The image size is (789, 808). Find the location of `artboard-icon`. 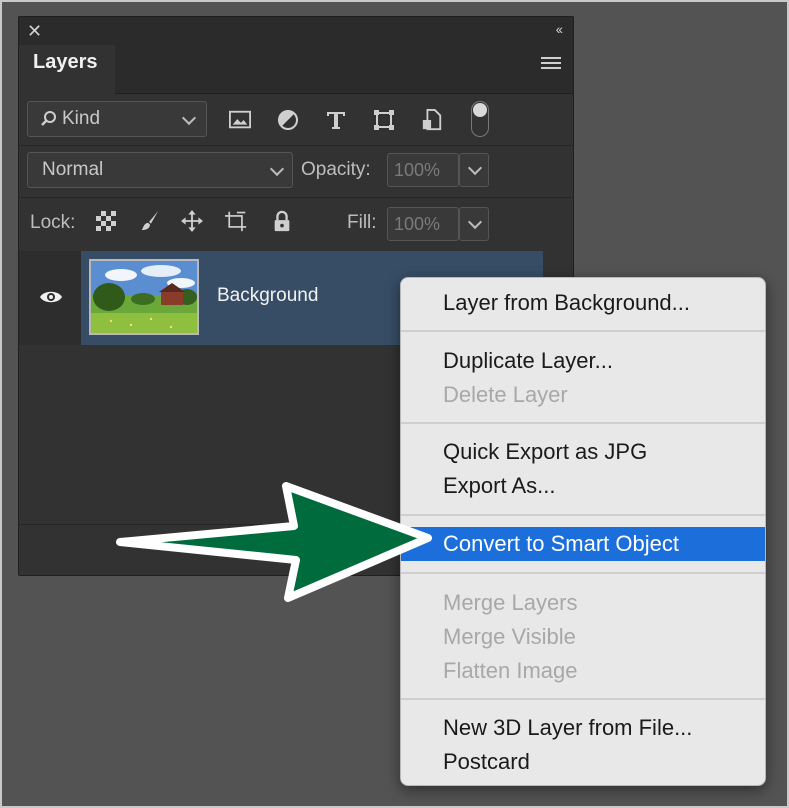

artboard-icon is located at coordinates (236, 221).